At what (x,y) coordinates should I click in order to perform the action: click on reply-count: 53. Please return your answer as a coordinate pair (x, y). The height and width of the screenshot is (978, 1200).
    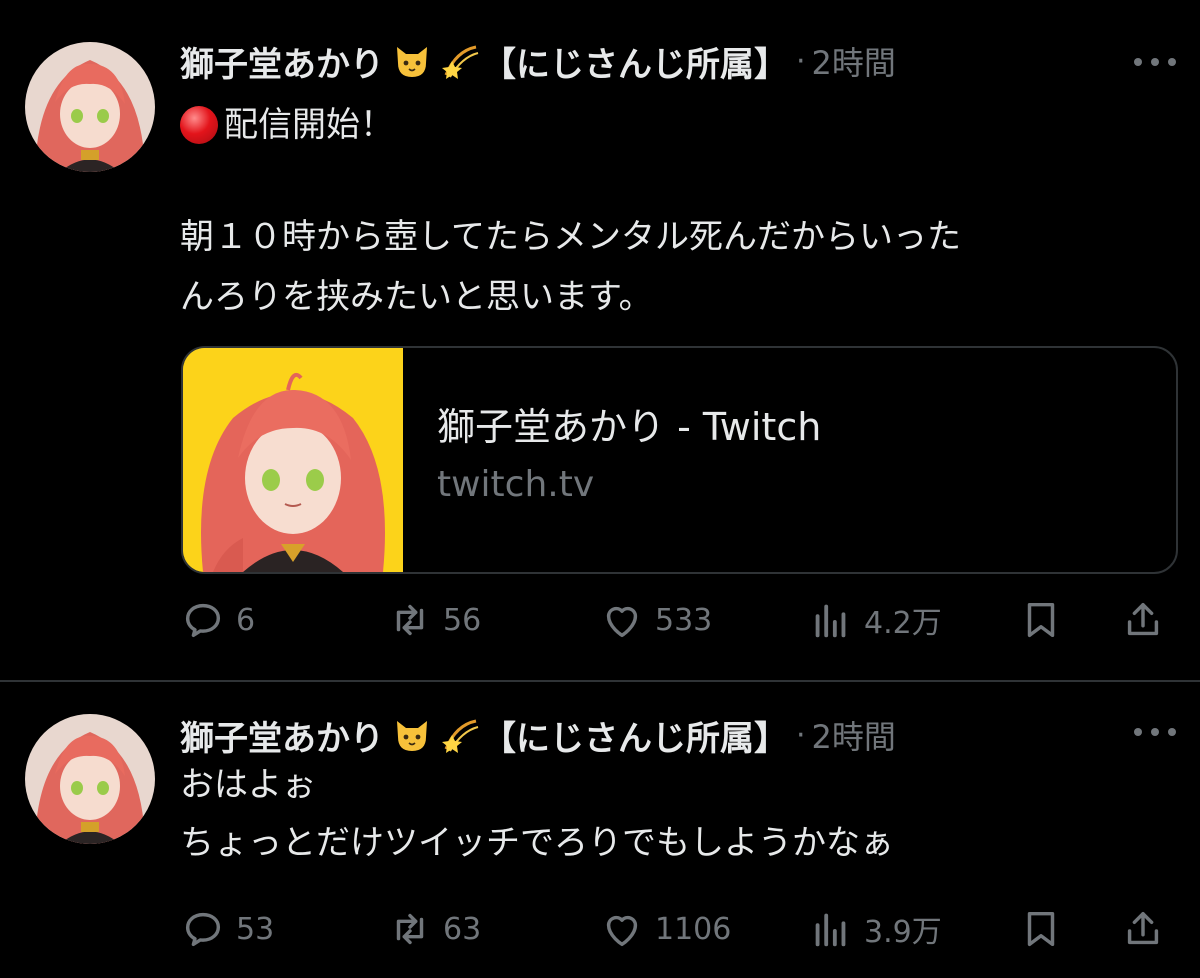
    Looking at the image, I should click on (255, 929).